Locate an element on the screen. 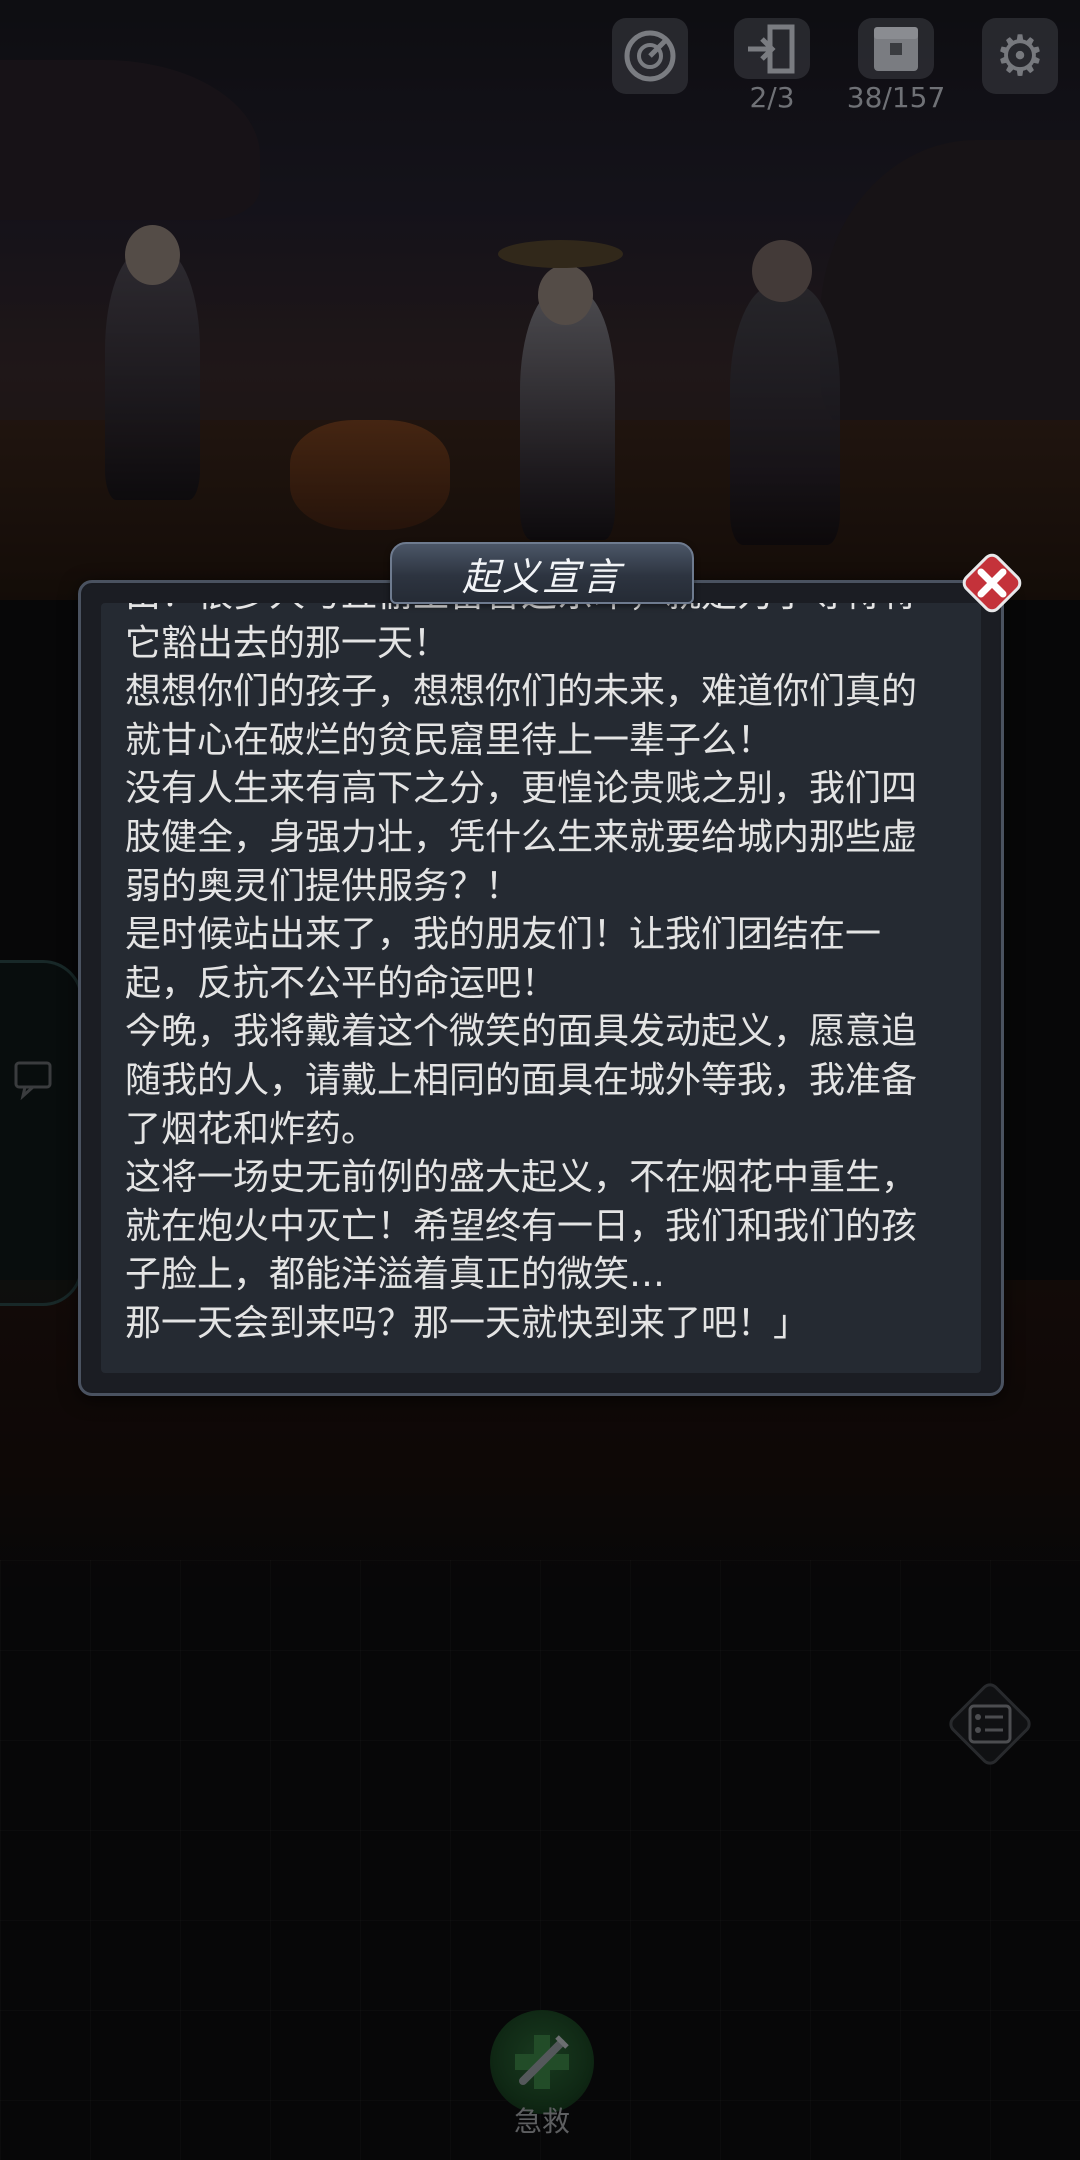 The height and width of the screenshot is (2160, 1080). storage-count: 38/157 is located at coordinates (896, 97).